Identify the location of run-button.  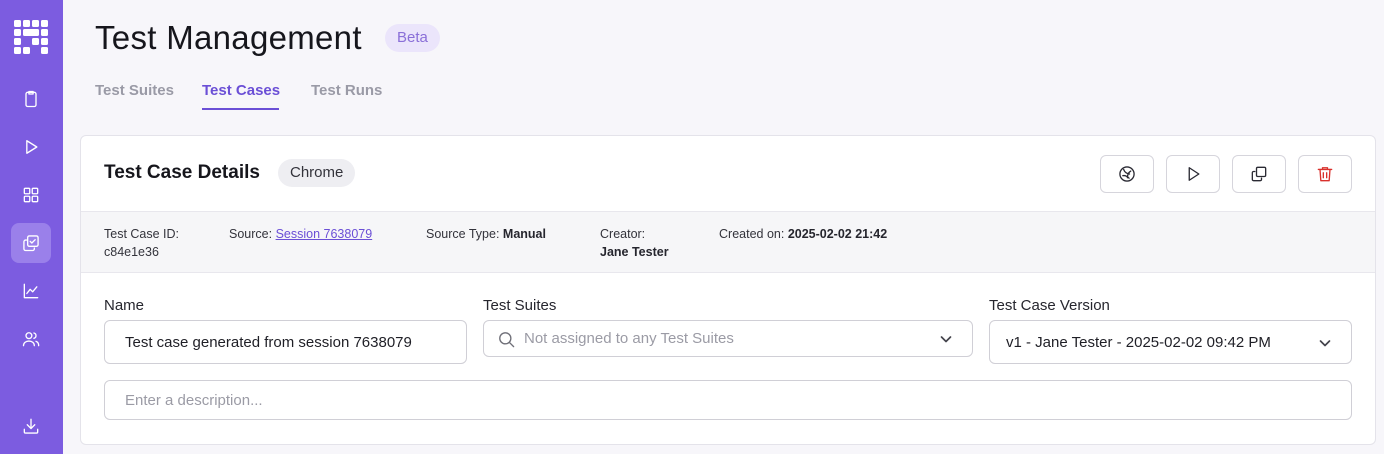
(1193, 174).